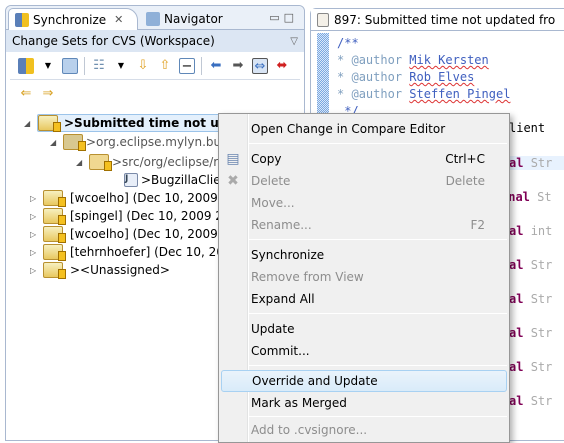 This screenshot has height=443, width=564. Describe the element at coordinates (283, 17) in the screenshot. I see `minimize-maximize-icons: ▭□` at that location.